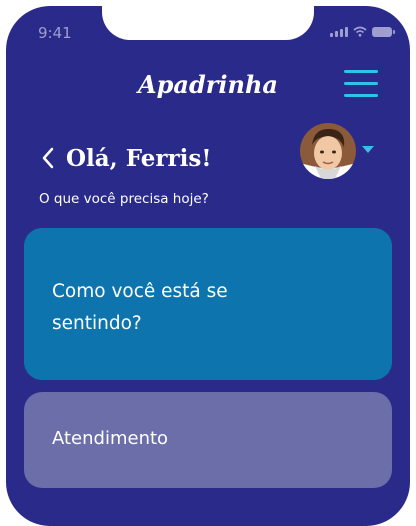 This screenshot has width=416, height=526. I want to click on wifi-icon, so click(360, 31).